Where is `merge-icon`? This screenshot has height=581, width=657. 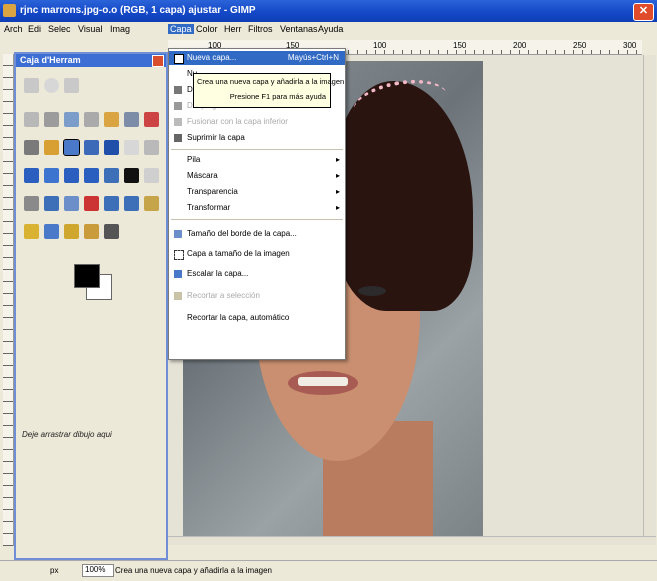
merge-icon is located at coordinates (178, 122).